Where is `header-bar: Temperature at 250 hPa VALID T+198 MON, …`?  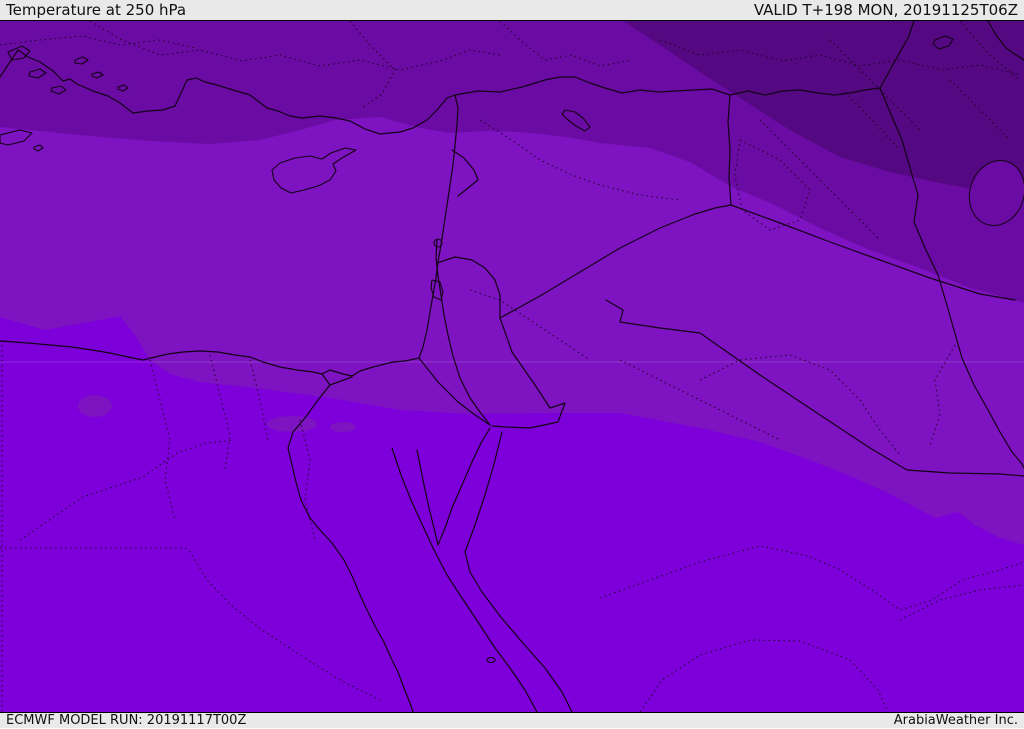 header-bar: Temperature at 250 hPa VALID T+198 MON, … is located at coordinates (512, 10).